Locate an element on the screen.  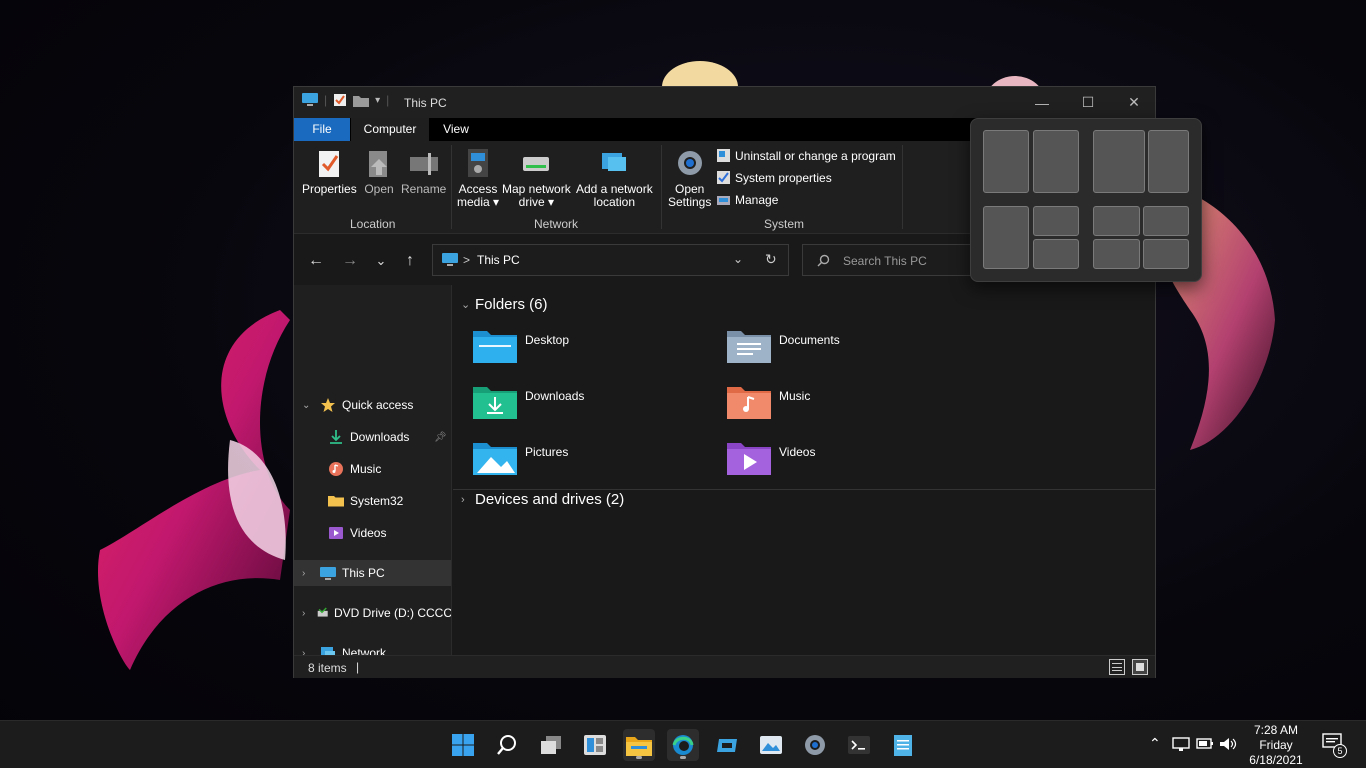
uninstall-label: Uninstall or change a program is located at coordinates (815, 155).